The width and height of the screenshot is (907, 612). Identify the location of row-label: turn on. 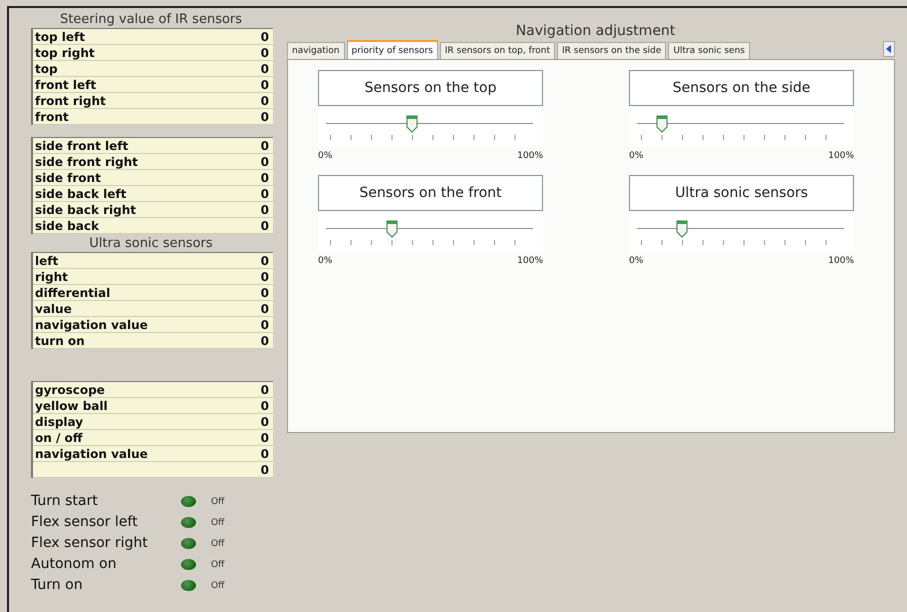
(60, 341).